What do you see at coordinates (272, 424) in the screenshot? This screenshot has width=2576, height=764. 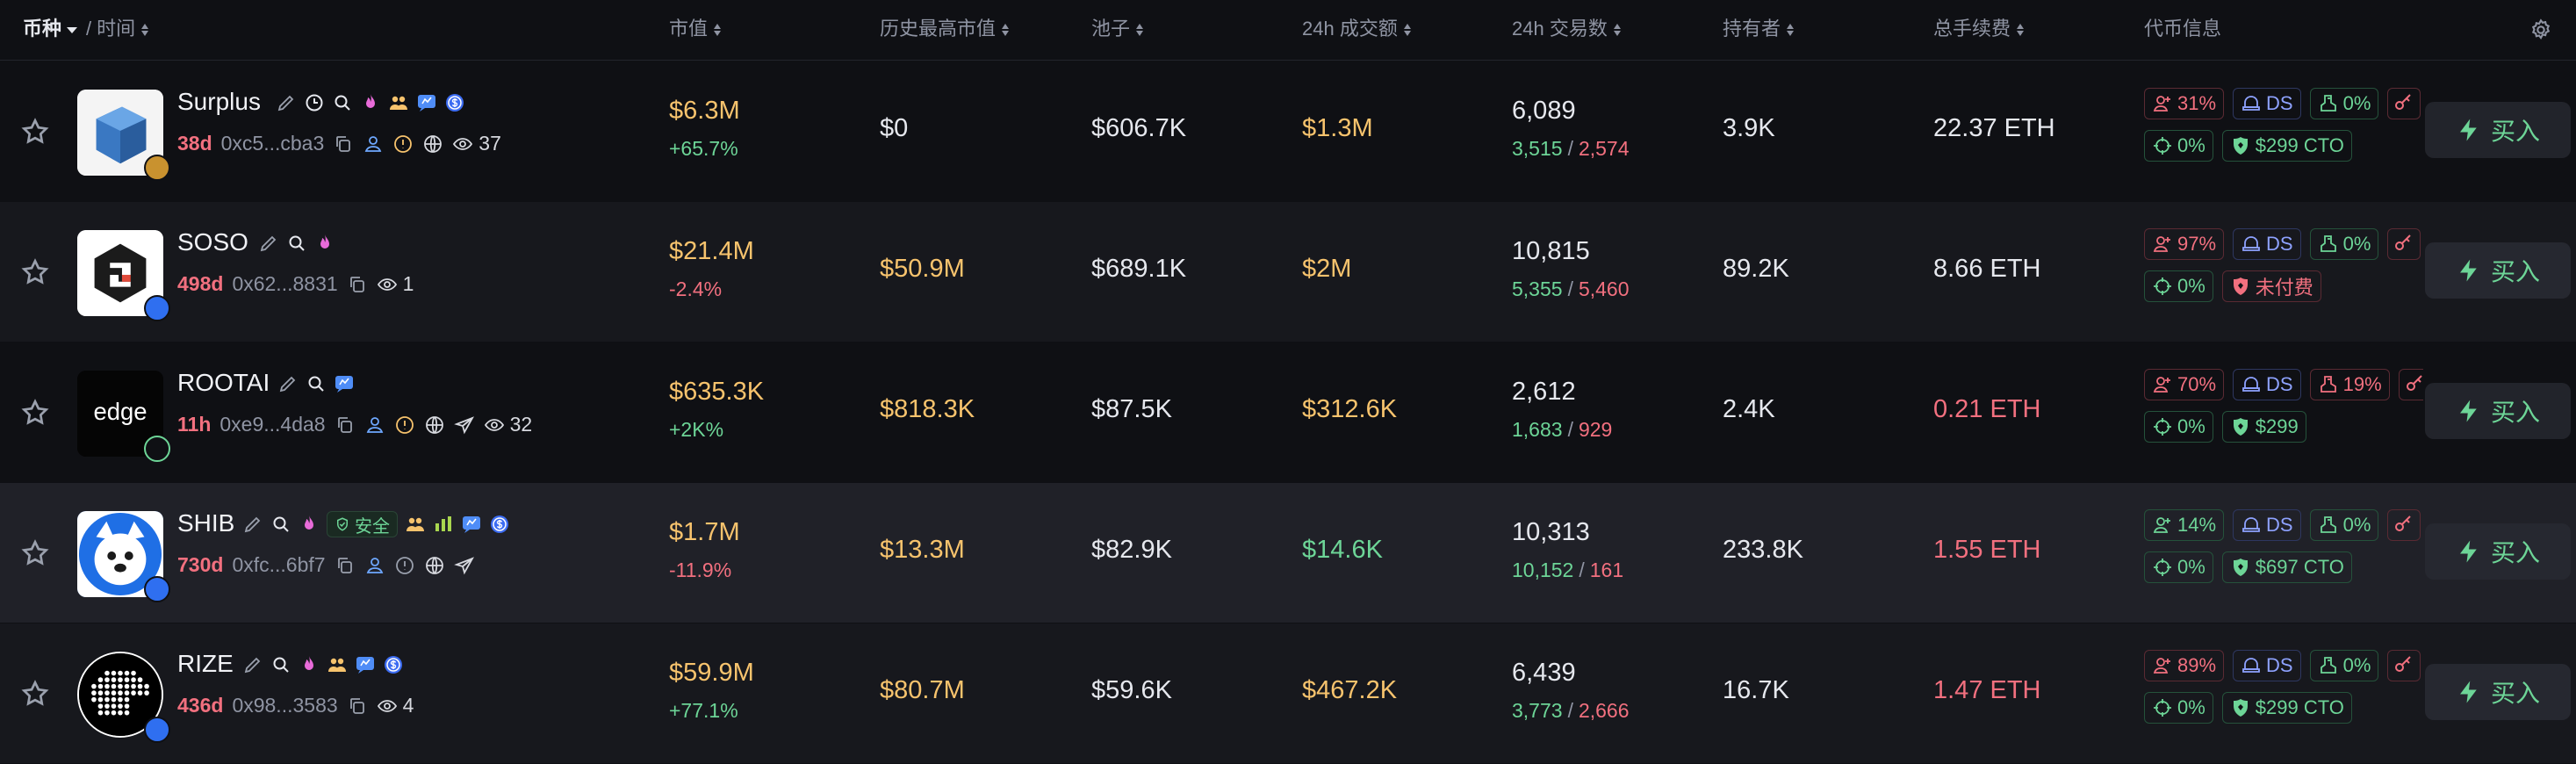 I see `token-address: 0xe9...4da8` at bounding box center [272, 424].